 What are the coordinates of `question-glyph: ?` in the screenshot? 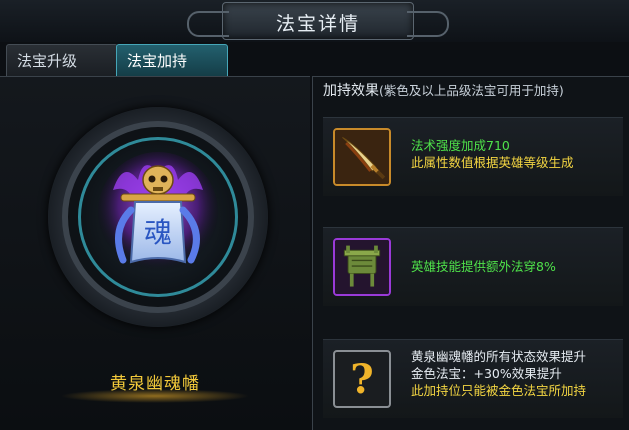 It's located at (362, 379).